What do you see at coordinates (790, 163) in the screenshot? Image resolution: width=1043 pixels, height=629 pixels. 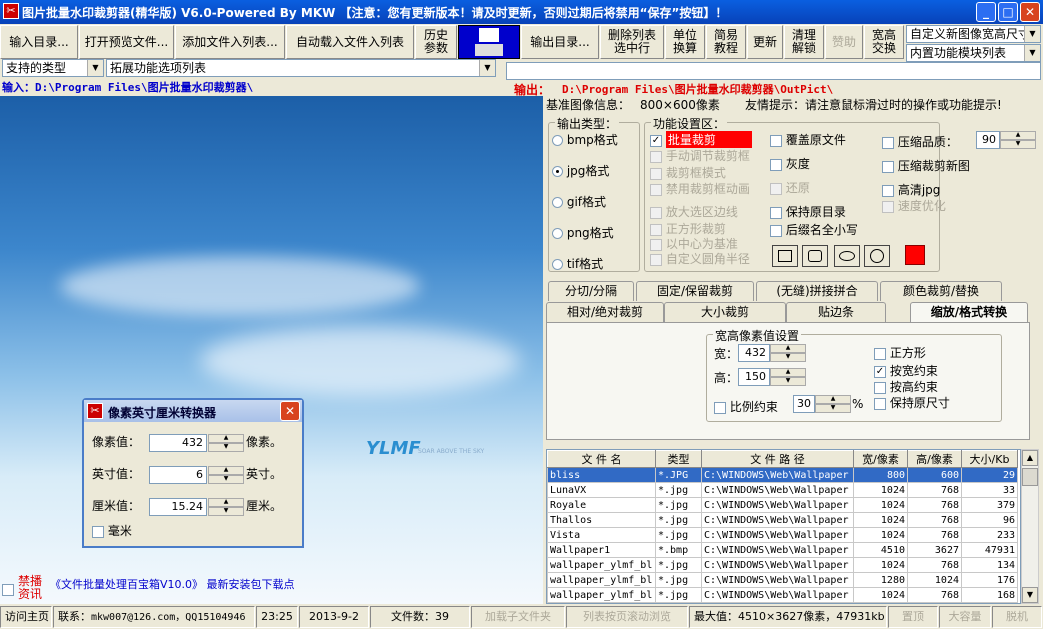 I see `gray-checkbox: 灰度` at bounding box center [790, 163].